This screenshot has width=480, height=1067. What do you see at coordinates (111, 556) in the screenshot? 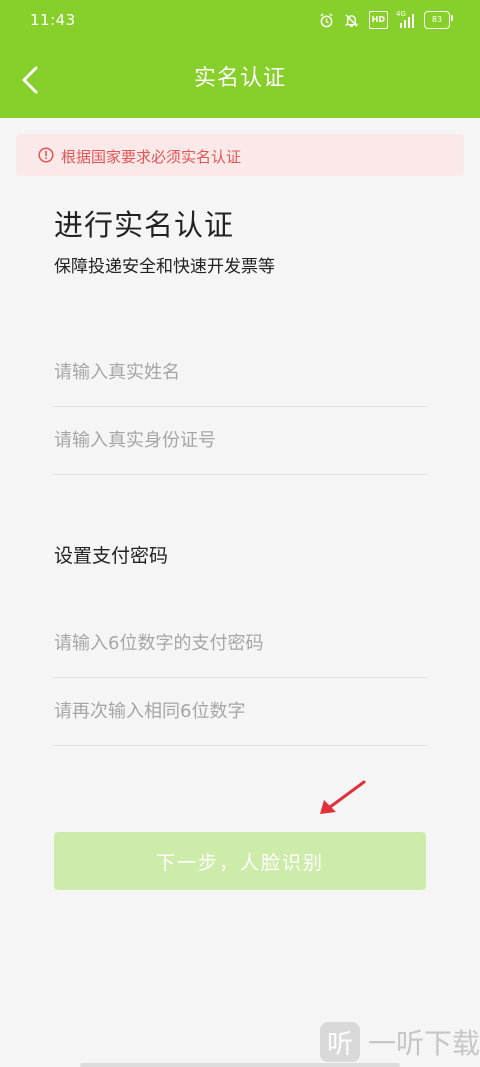
I see `payment-password-title: 设置支付密码` at bounding box center [111, 556].